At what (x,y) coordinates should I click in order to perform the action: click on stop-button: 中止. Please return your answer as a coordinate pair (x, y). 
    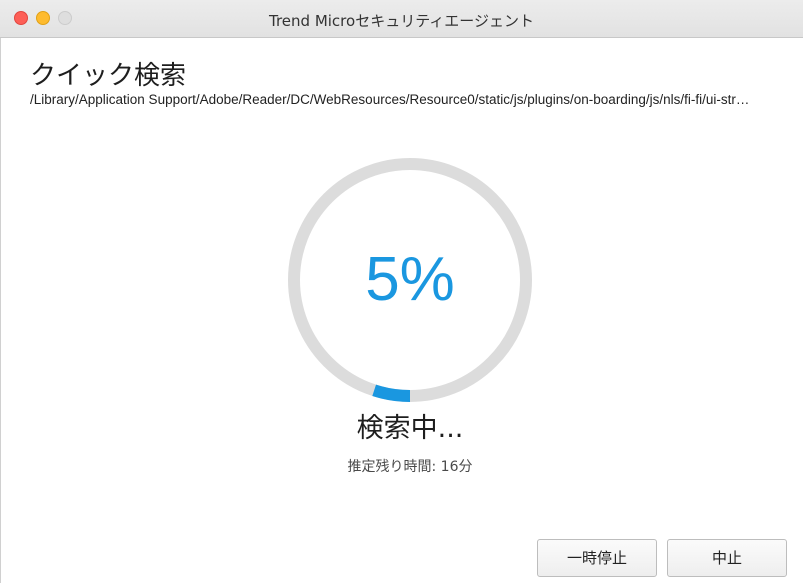
    Looking at the image, I should click on (727, 558).